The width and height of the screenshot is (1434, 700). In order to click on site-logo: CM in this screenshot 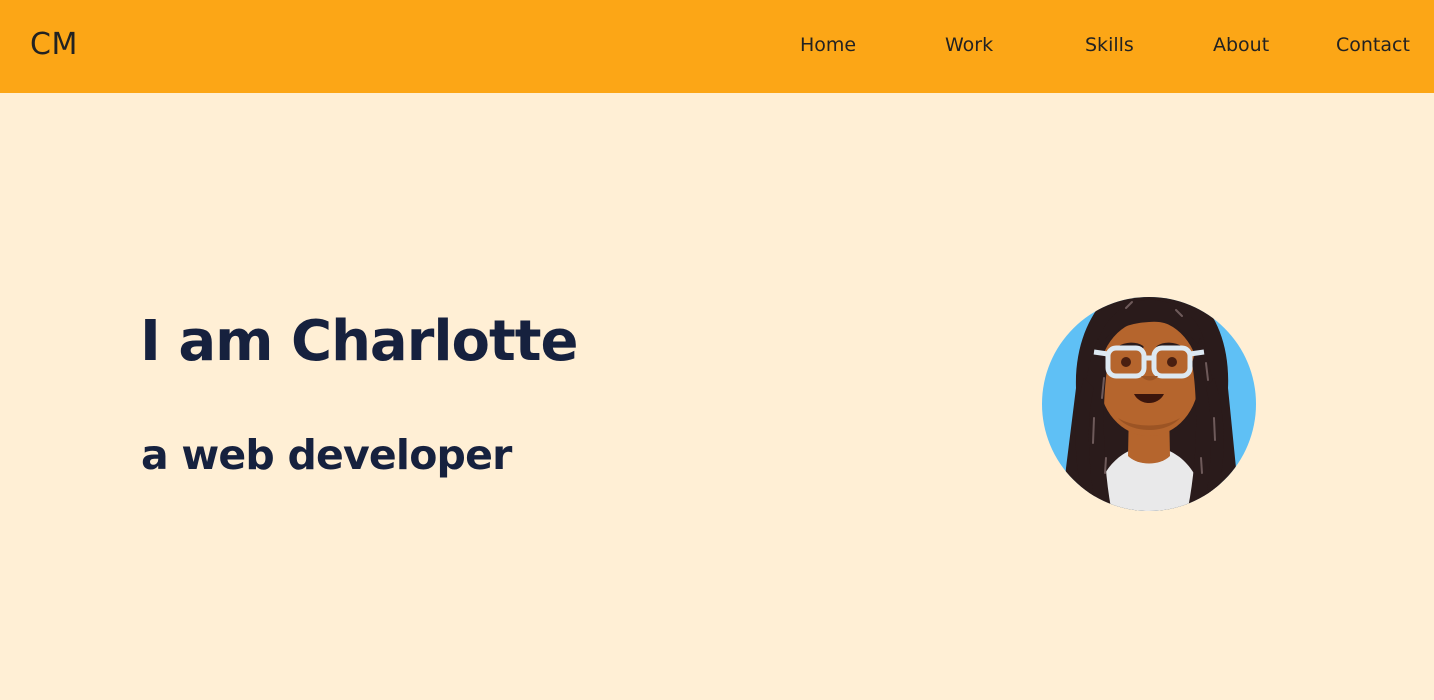, I will do `click(54, 45)`.